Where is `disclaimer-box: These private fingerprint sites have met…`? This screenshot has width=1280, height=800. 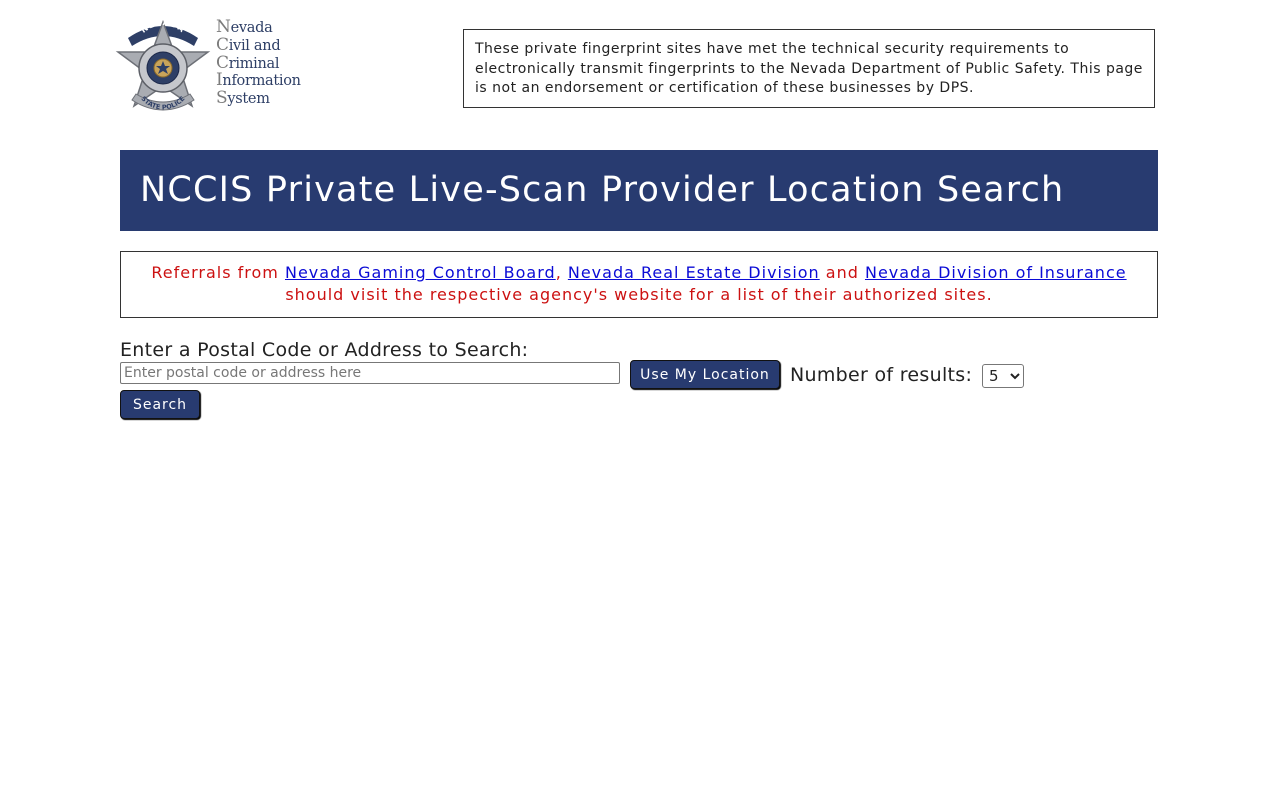 disclaimer-box: These private fingerprint sites have met… is located at coordinates (809, 68).